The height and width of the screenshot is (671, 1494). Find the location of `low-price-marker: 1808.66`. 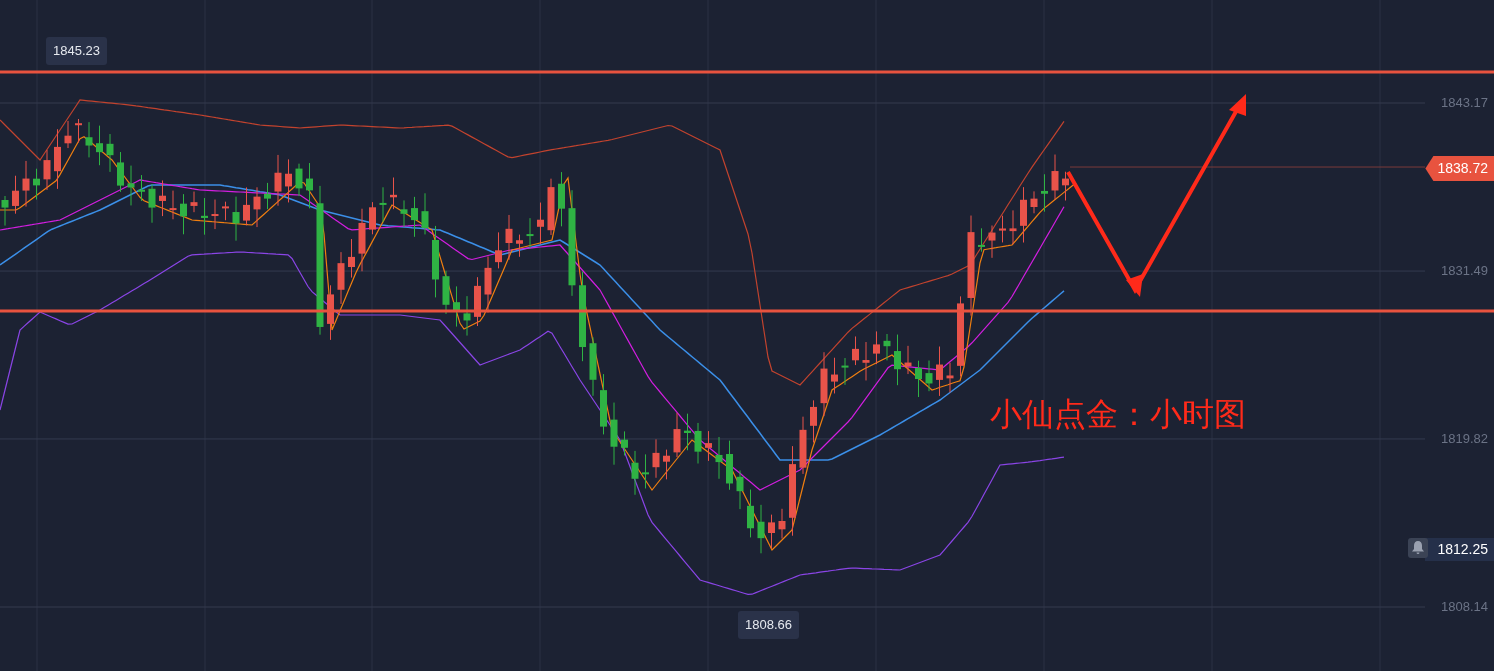

low-price-marker: 1808.66 is located at coordinates (768, 625).